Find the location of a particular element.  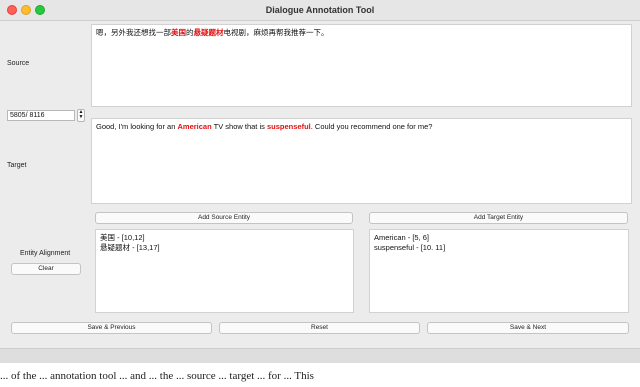

list-item: suspenseful - [10. 11] is located at coordinates (499, 248).